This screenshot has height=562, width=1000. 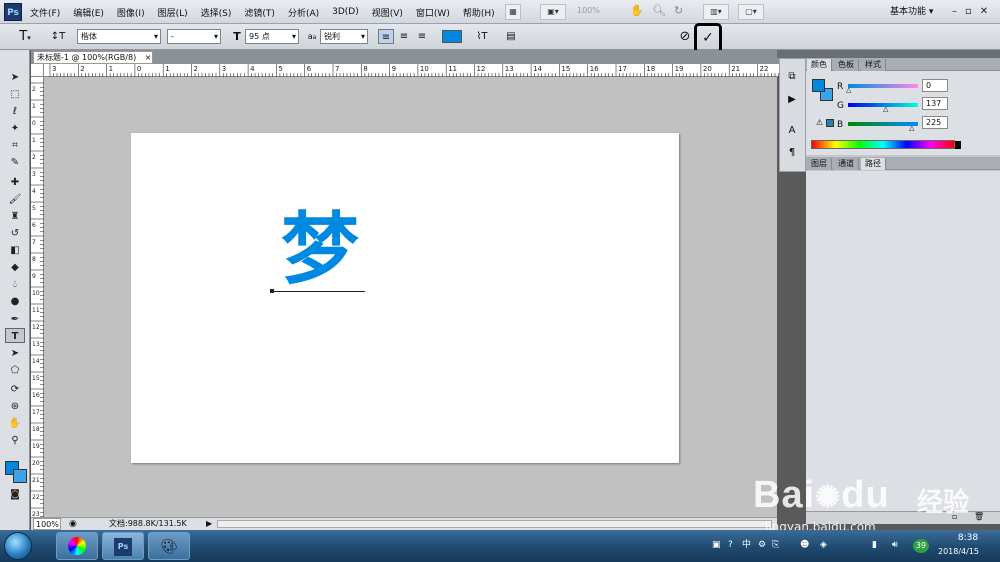 What do you see at coordinates (344, 36) in the screenshot?
I see `antialias-select: 锐利` at bounding box center [344, 36].